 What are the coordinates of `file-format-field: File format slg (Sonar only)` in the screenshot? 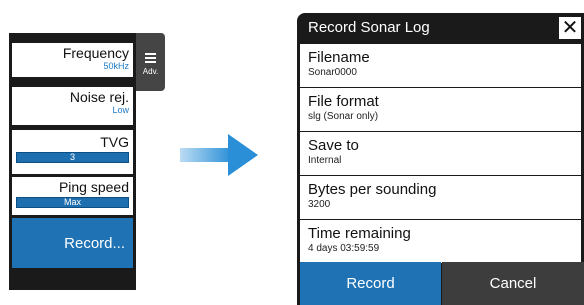 It's located at (440, 109).